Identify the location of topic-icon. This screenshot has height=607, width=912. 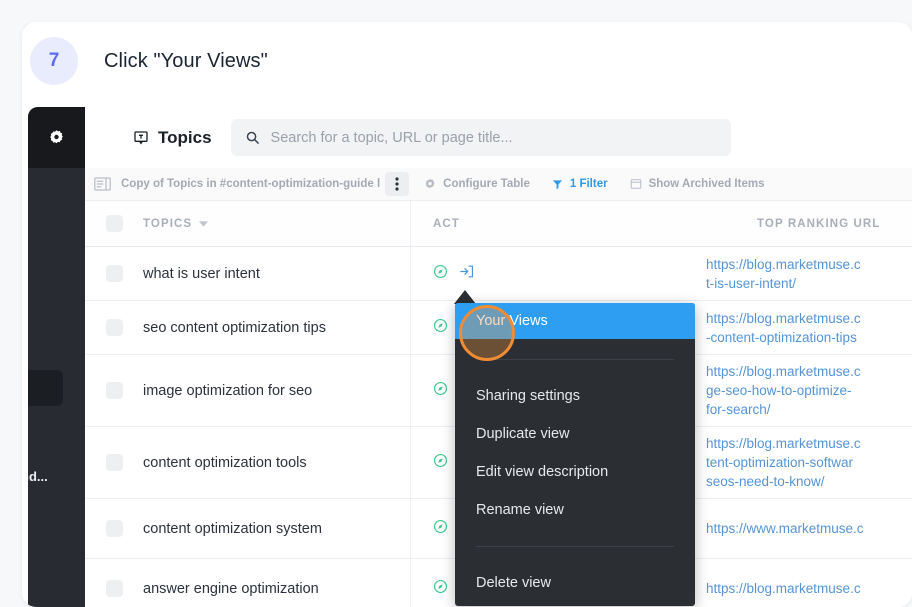
(141, 137).